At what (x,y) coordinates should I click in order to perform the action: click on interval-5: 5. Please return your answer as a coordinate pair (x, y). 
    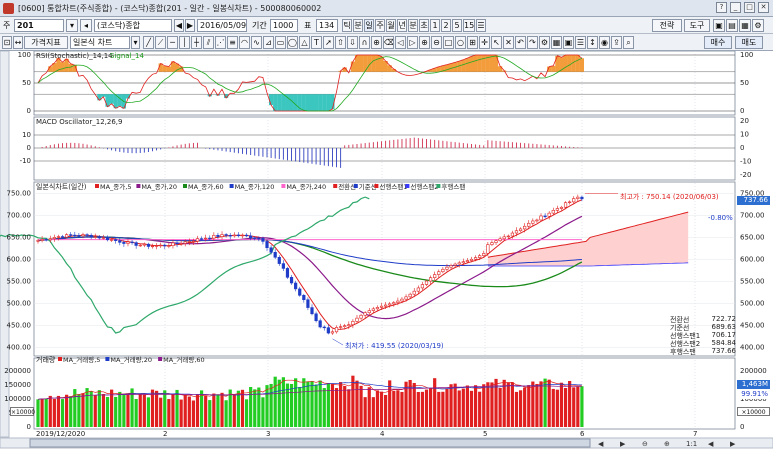
    Looking at the image, I should click on (457, 25).